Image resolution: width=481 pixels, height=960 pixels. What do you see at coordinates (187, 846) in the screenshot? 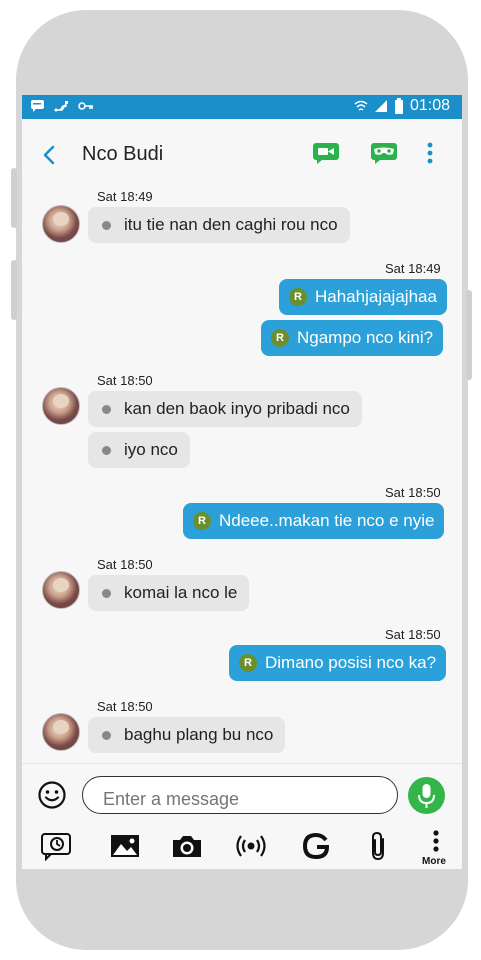
I see `camera-icon` at bounding box center [187, 846].